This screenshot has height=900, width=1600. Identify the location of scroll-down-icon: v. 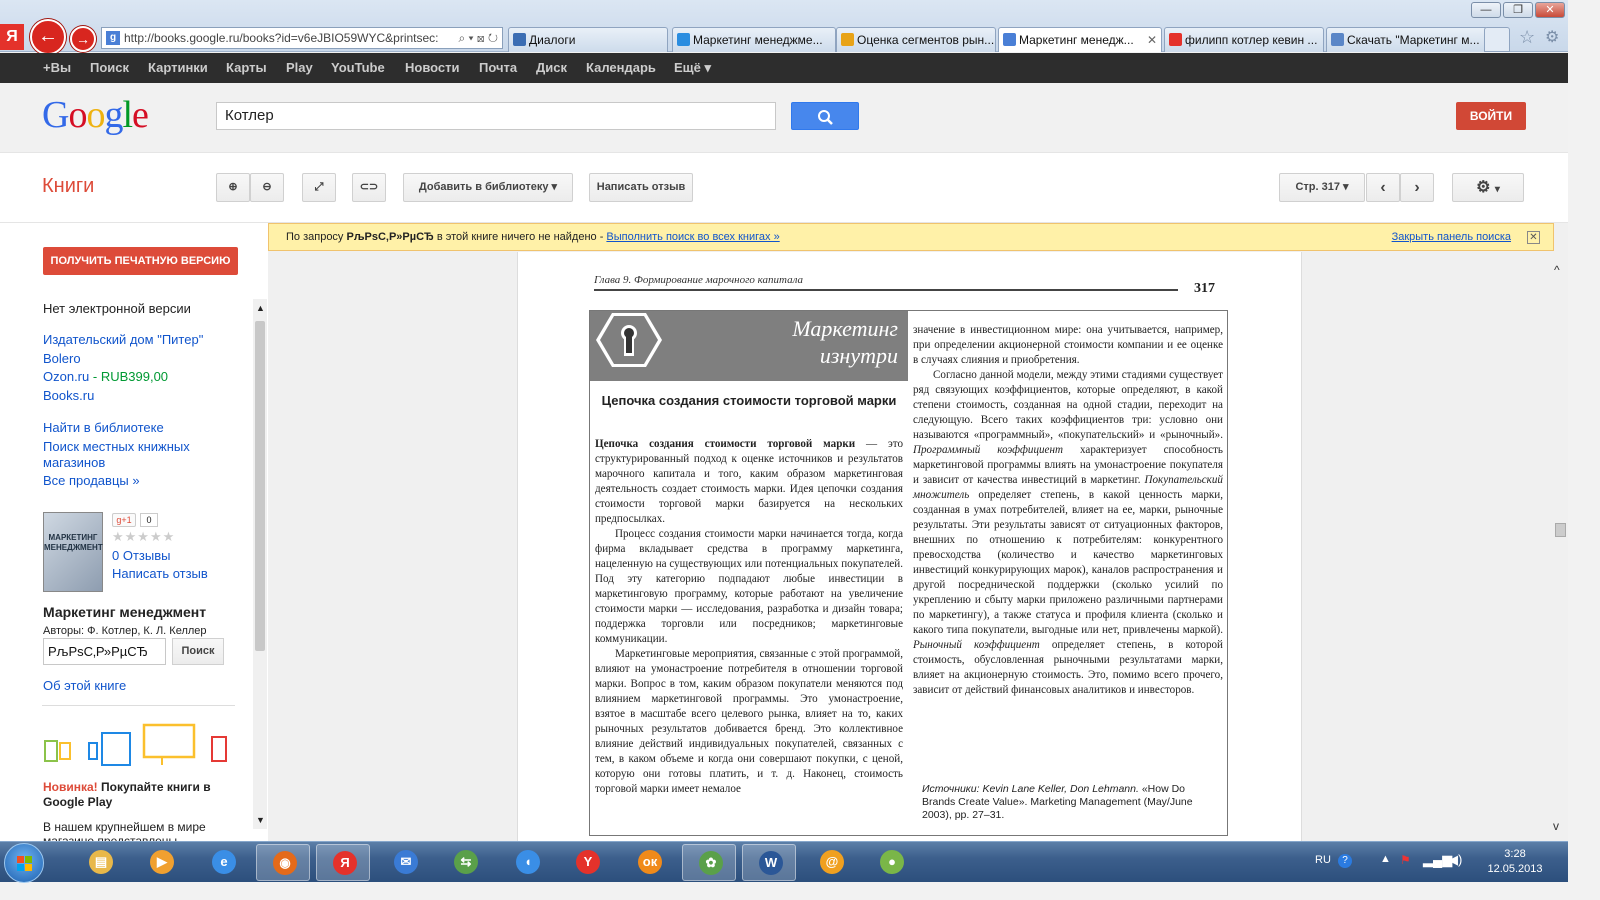
(1556, 826).